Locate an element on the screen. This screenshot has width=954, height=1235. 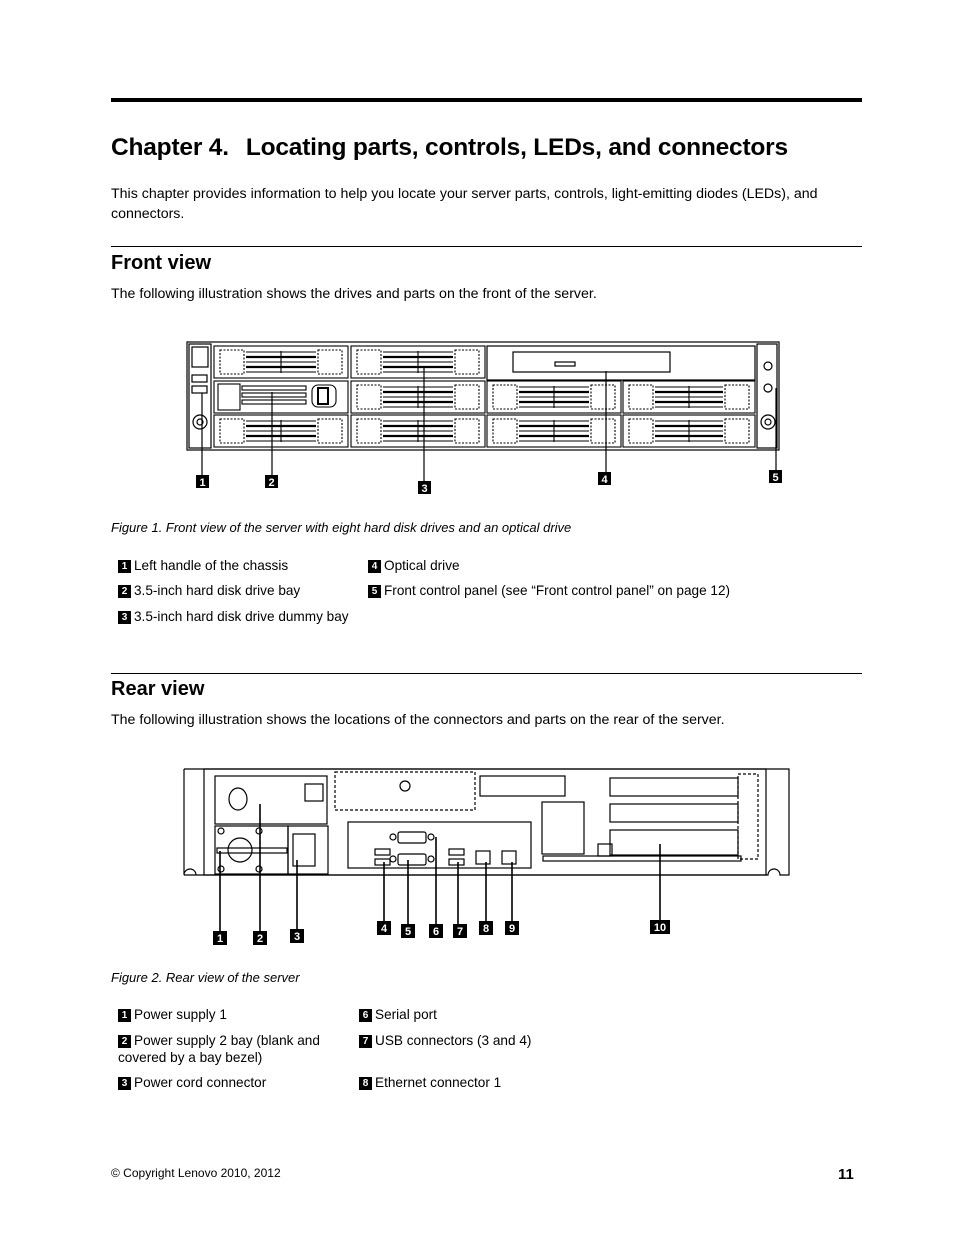
rear-view-figure: 1 2 3 4 5 6 7 8 9 10 is located at coordinates (486, 856).